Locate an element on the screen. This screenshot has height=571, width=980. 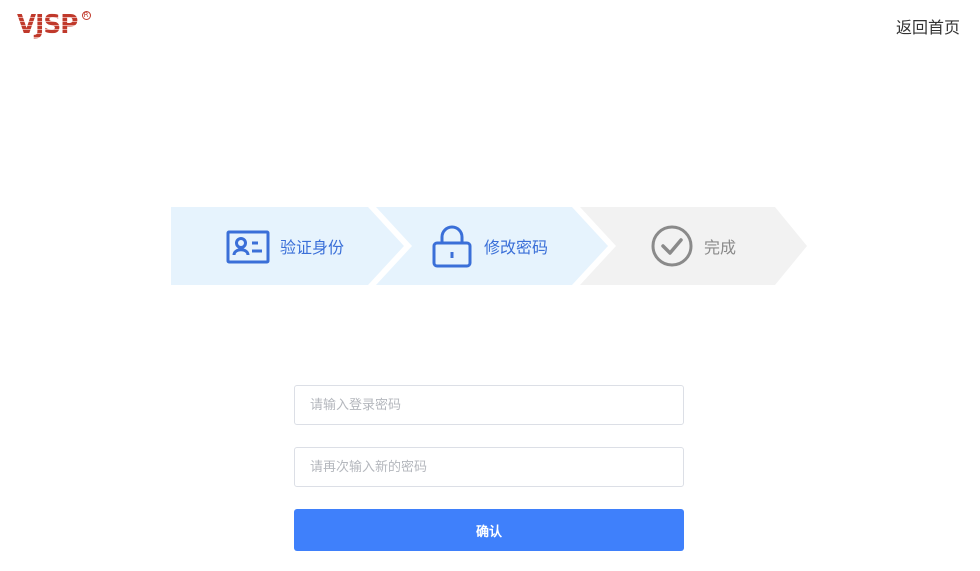
steps-bar: 验证身份 修改密码 完成 is located at coordinates (491, 246).